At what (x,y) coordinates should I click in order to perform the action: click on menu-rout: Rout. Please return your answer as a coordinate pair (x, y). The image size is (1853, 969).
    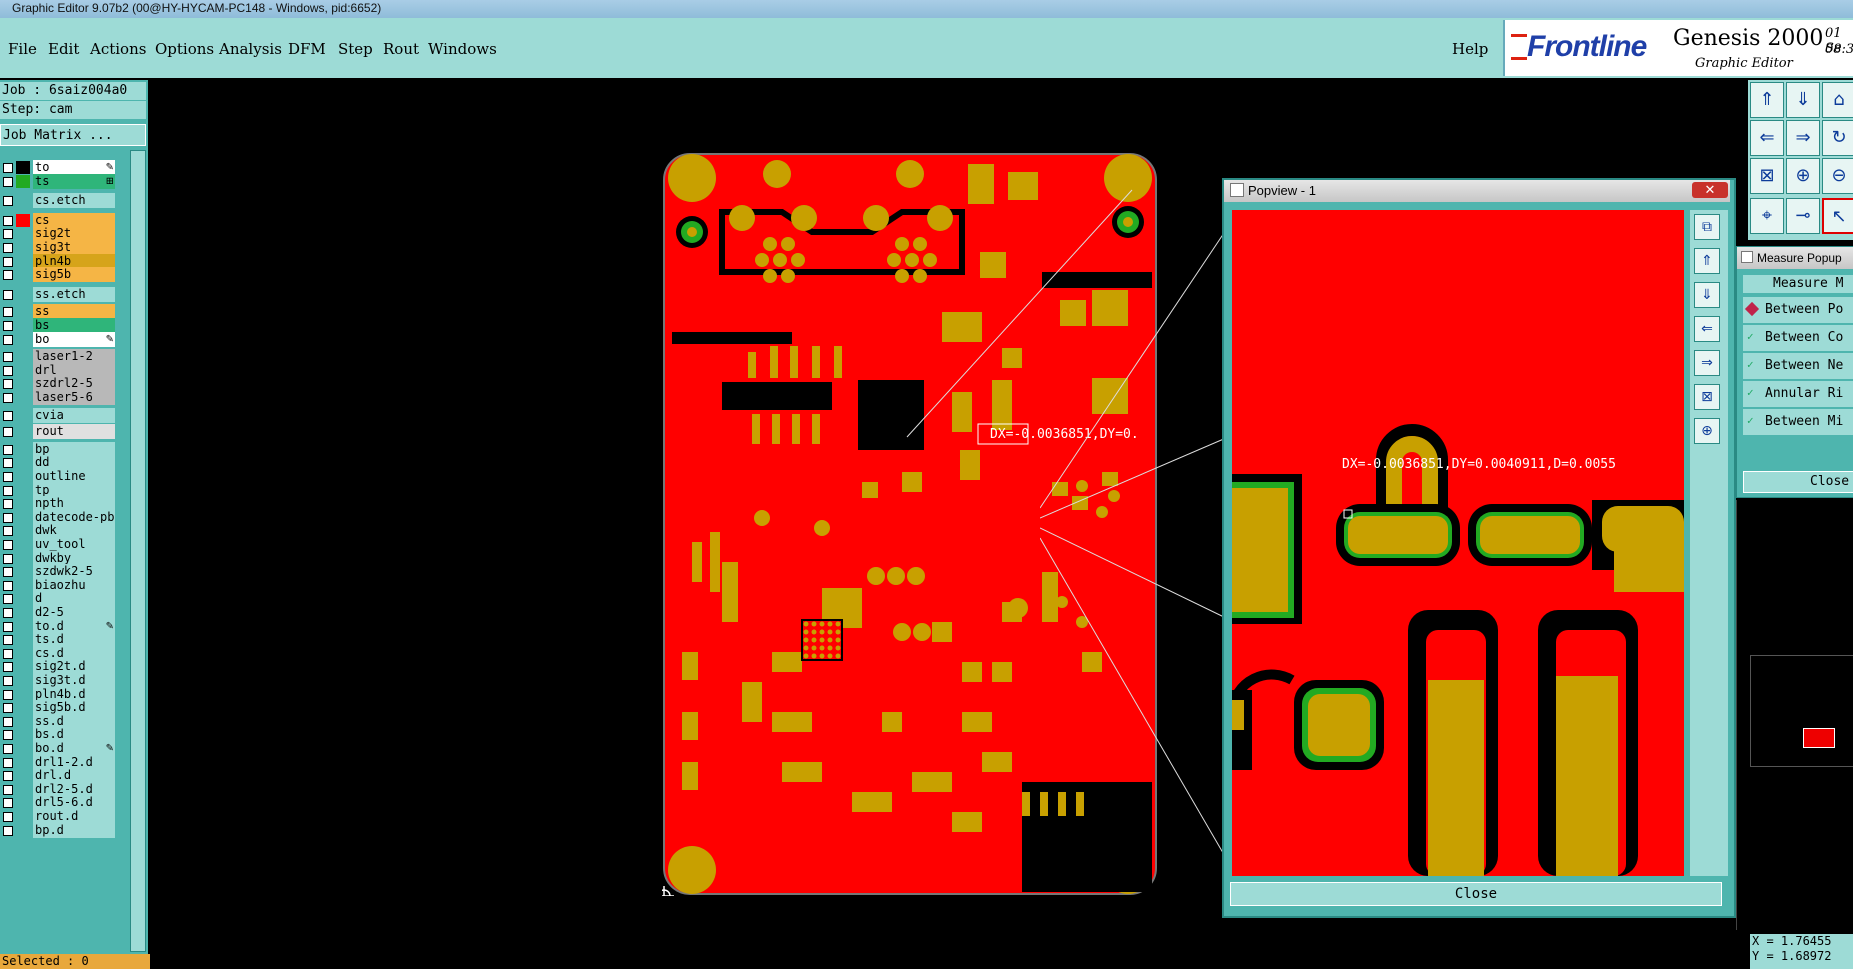
    Looking at the image, I should click on (401, 49).